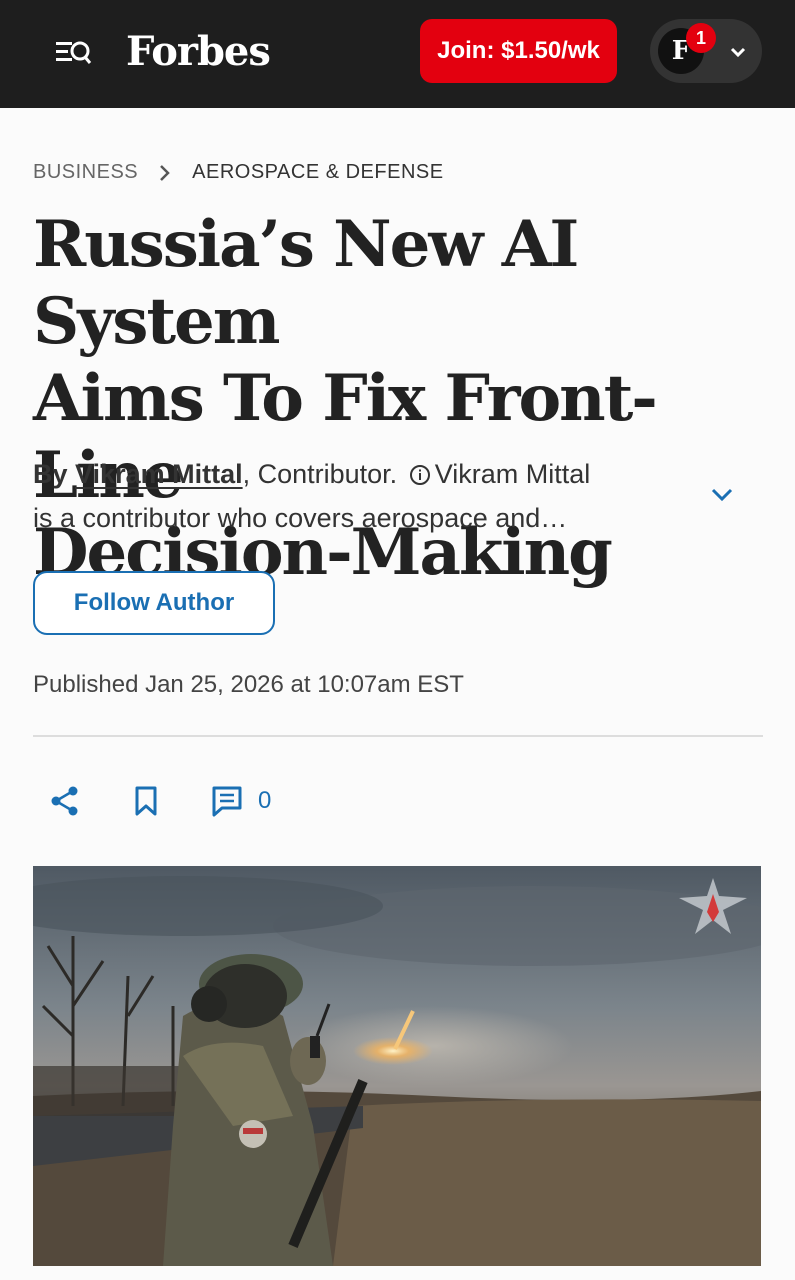 The height and width of the screenshot is (1280, 795). I want to click on chevron-right-icon, so click(165, 172).